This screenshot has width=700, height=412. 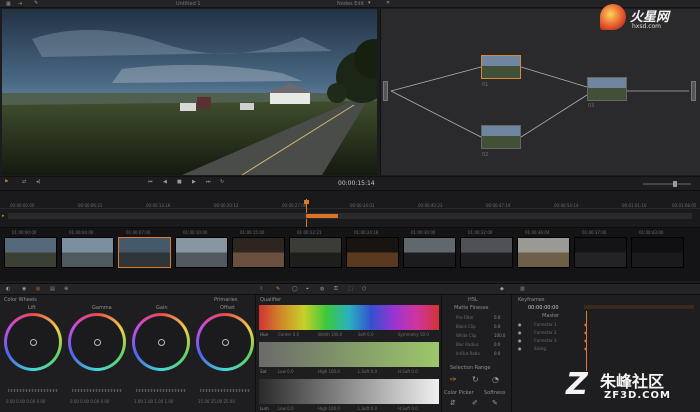 What do you see at coordinates (222, 182) in the screenshot?
I see `loop-icon: ↻` at bounding box center [222, 182].